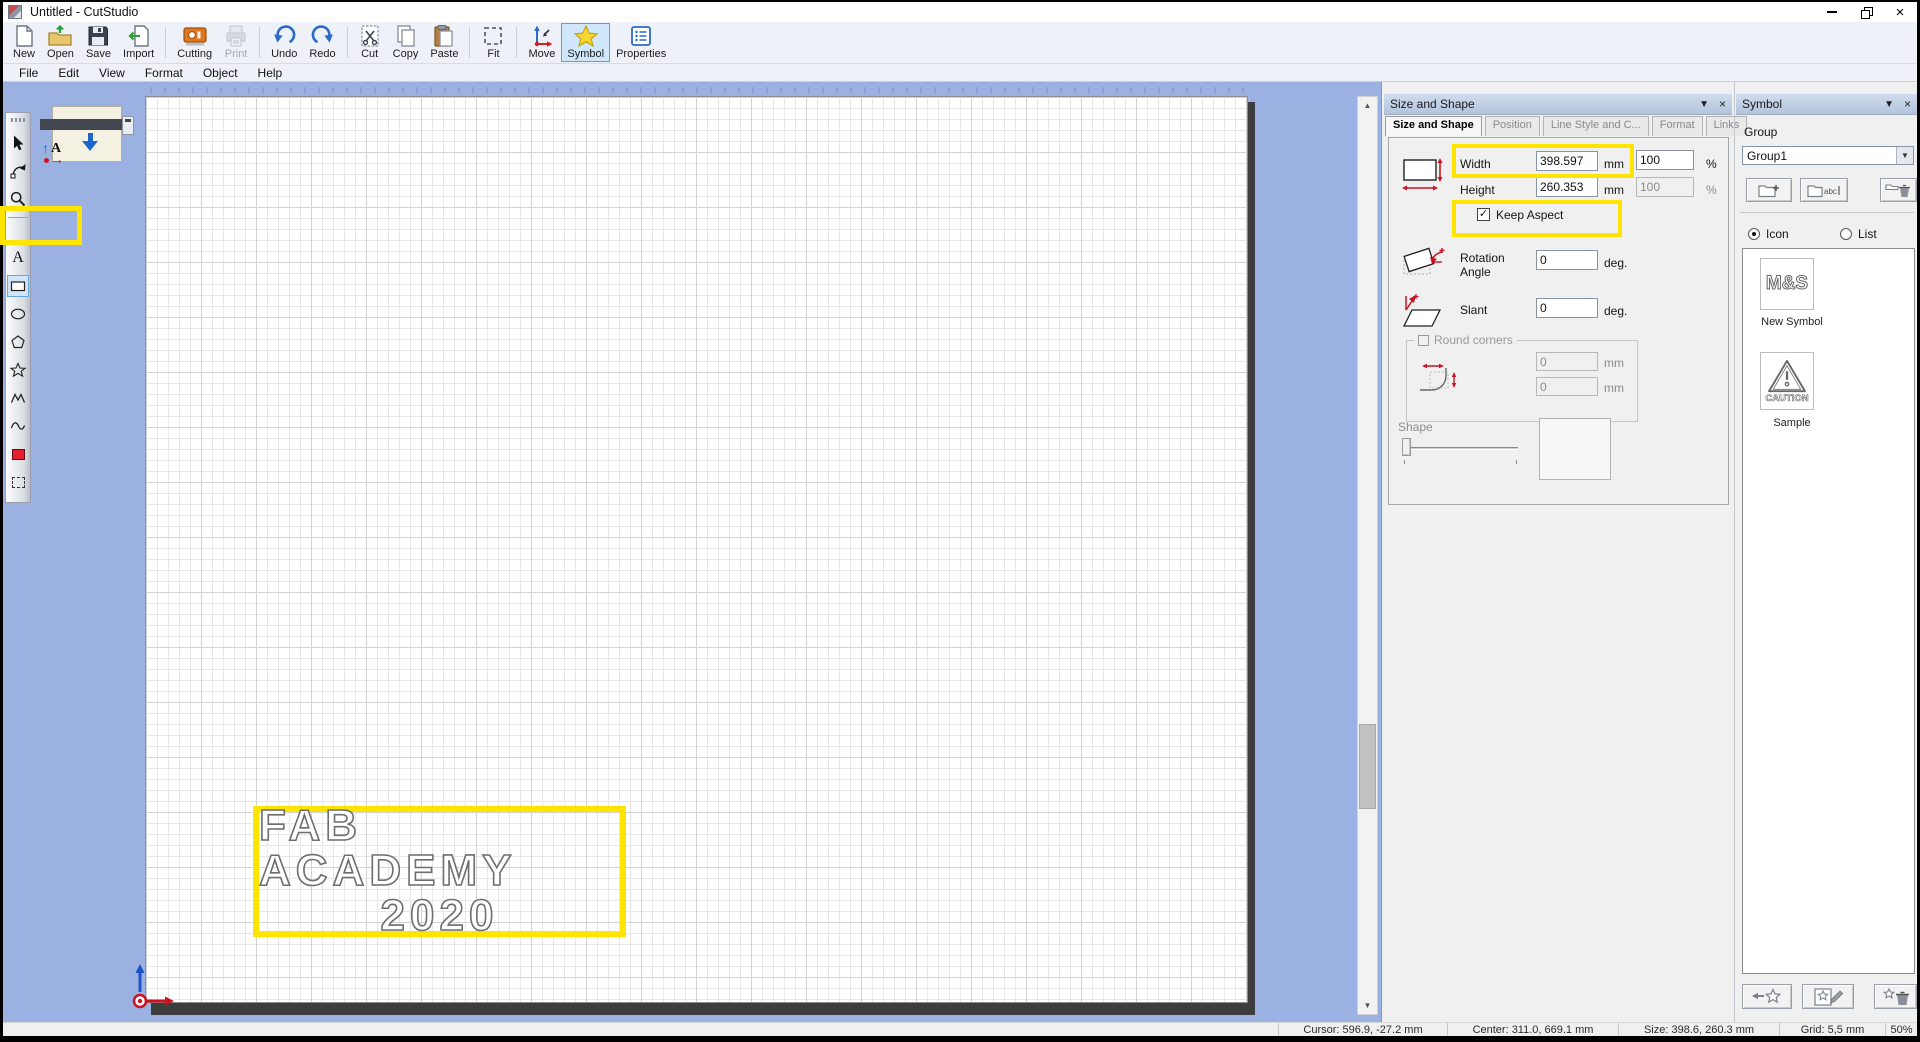  I want to click on star-trash-icon, so click(1895, 996).